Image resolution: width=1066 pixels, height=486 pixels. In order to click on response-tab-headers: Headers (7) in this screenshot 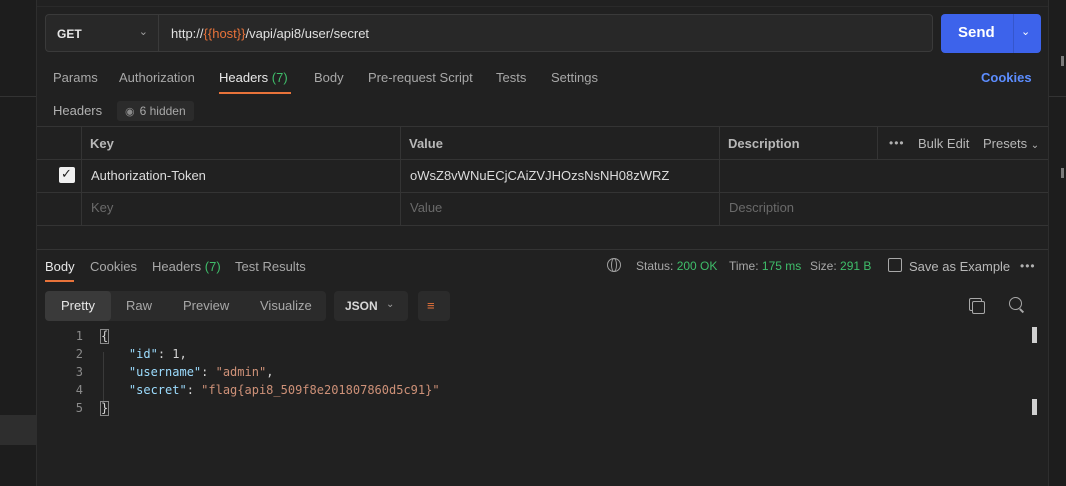, I will do `click(186, 266)`.